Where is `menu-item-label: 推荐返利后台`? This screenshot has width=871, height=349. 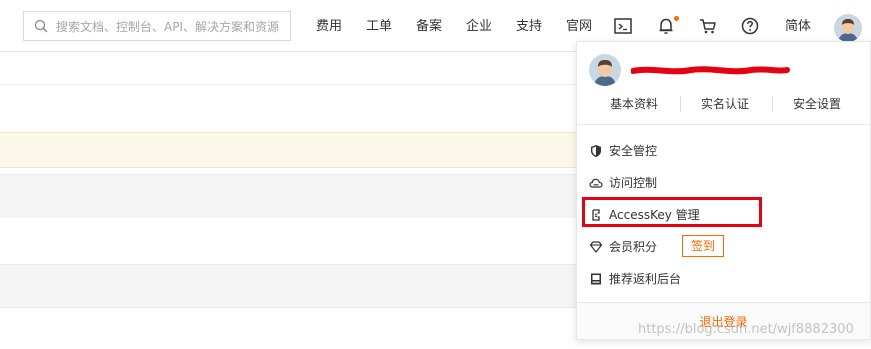
menu-item-label: 推荐返利后台 is located at coordinates (645, 279).